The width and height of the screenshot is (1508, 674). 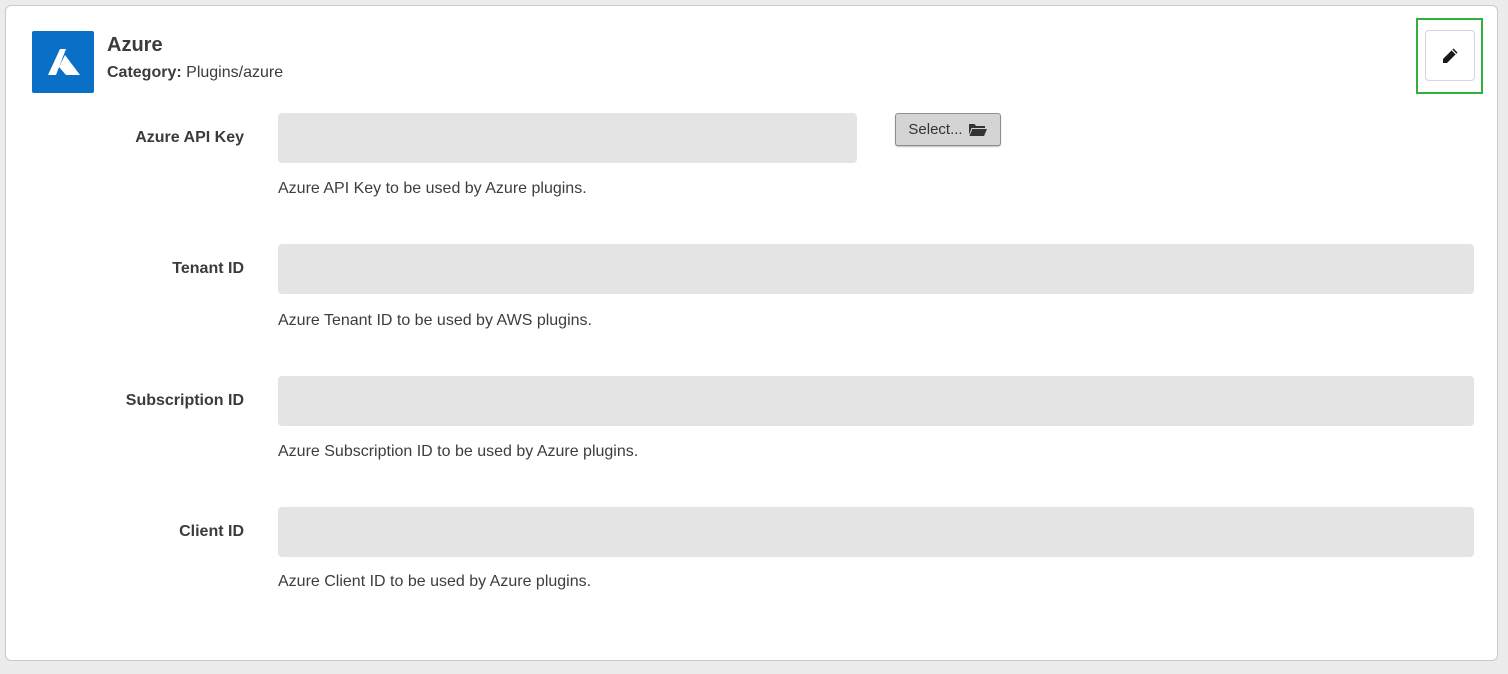 What do you see at coordinates (135, 45) in the screenshot?
I see `plugin-title: Azure` at bounding box center [135, 45].